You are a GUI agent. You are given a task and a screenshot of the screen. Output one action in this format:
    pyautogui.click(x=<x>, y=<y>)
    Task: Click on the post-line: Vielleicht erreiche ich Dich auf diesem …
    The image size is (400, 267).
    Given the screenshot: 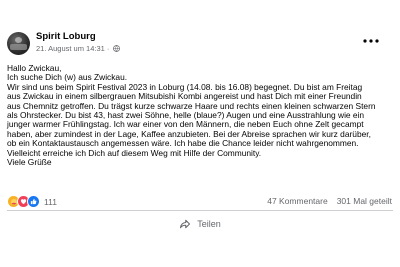 What is the action you would take?
    pyautogui.click(x=134, y=152)
    